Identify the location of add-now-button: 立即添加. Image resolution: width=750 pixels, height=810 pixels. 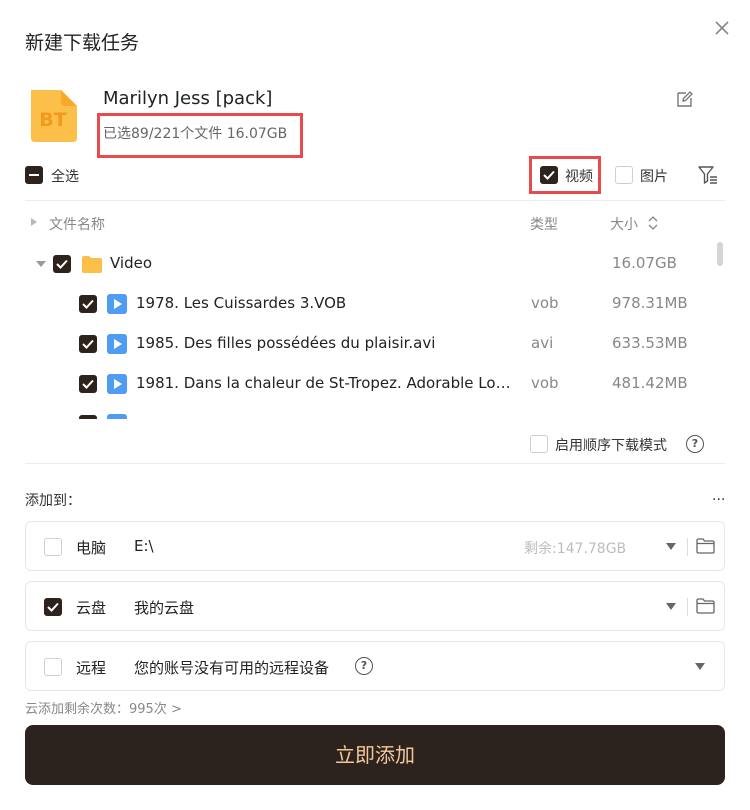
(375, 755).